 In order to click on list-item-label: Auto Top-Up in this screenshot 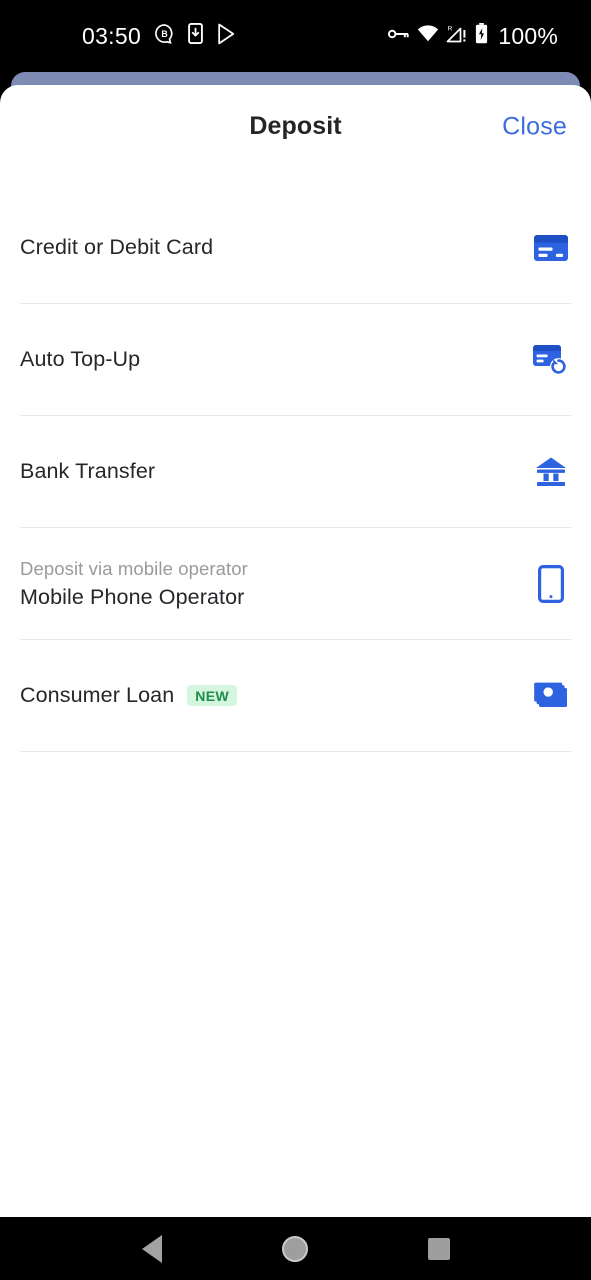, I will do `click(80, 359)`.